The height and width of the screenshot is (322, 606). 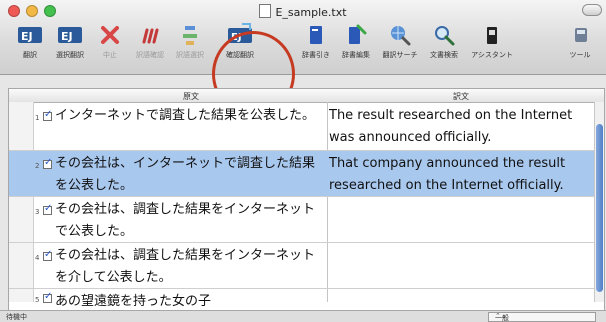 What do you see at coordinates (358, 34) in the screenshot?
I see `dictionary-edit-icon` at bounding box center [358, 34].